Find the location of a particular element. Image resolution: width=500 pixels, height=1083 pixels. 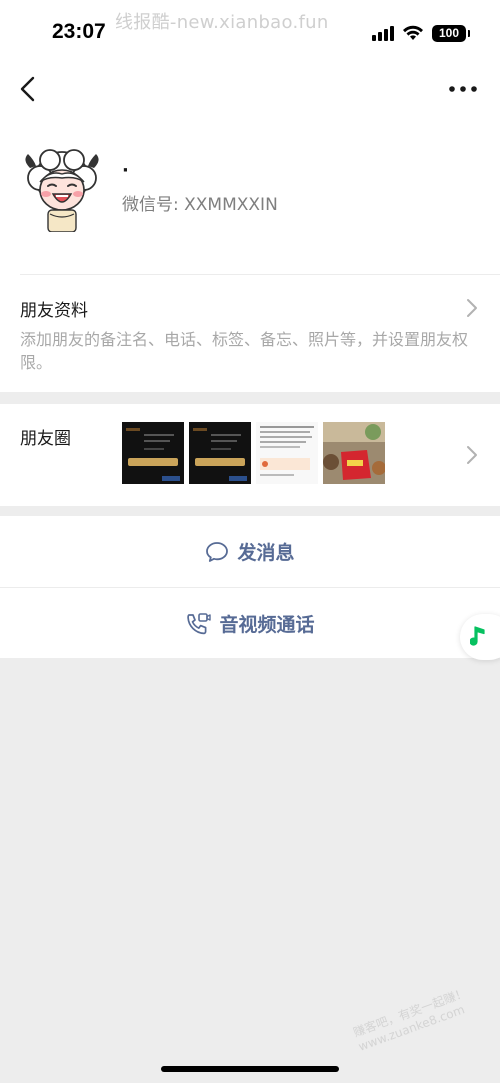

status-time: 23:07 is located at coordinates (79, 31).